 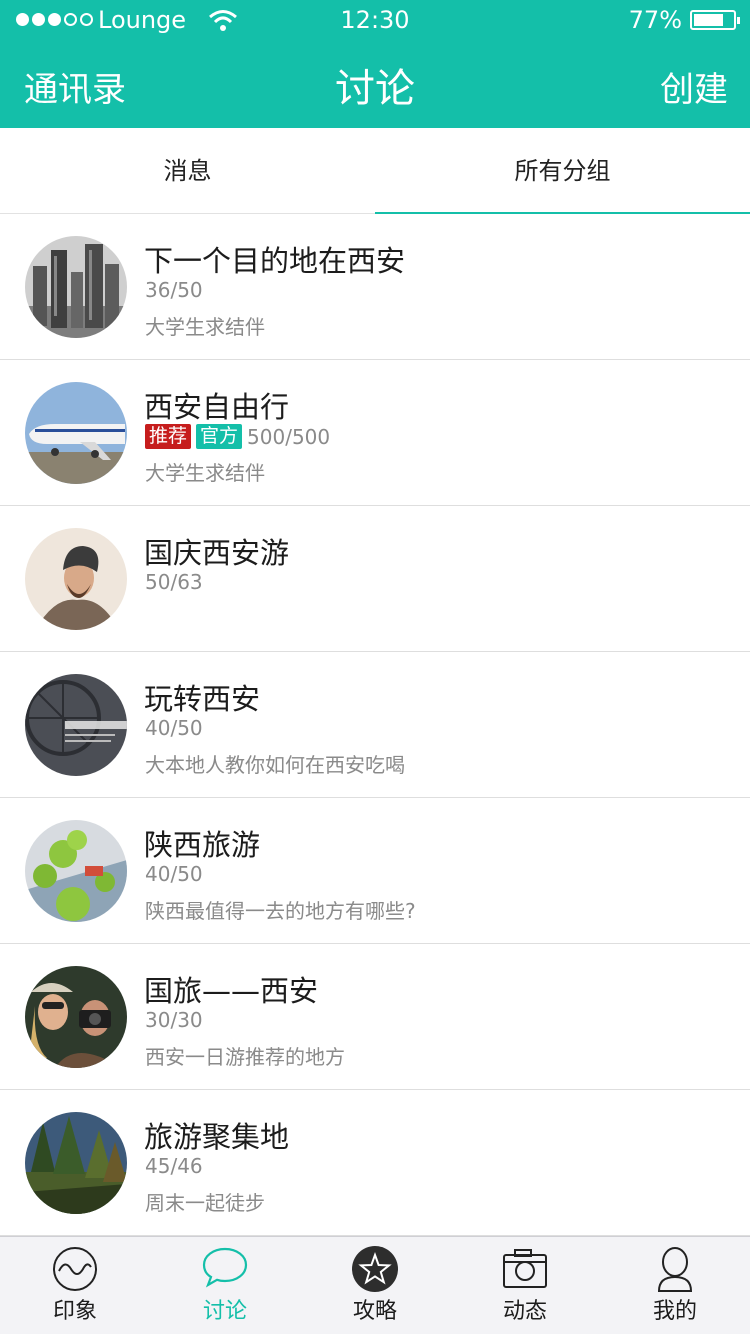 What do you see at coordinates (275, 765) in the screenshot?
I see `group-description: 大本地人教你如何在西安吃喝` at bounding box center [275, 765].